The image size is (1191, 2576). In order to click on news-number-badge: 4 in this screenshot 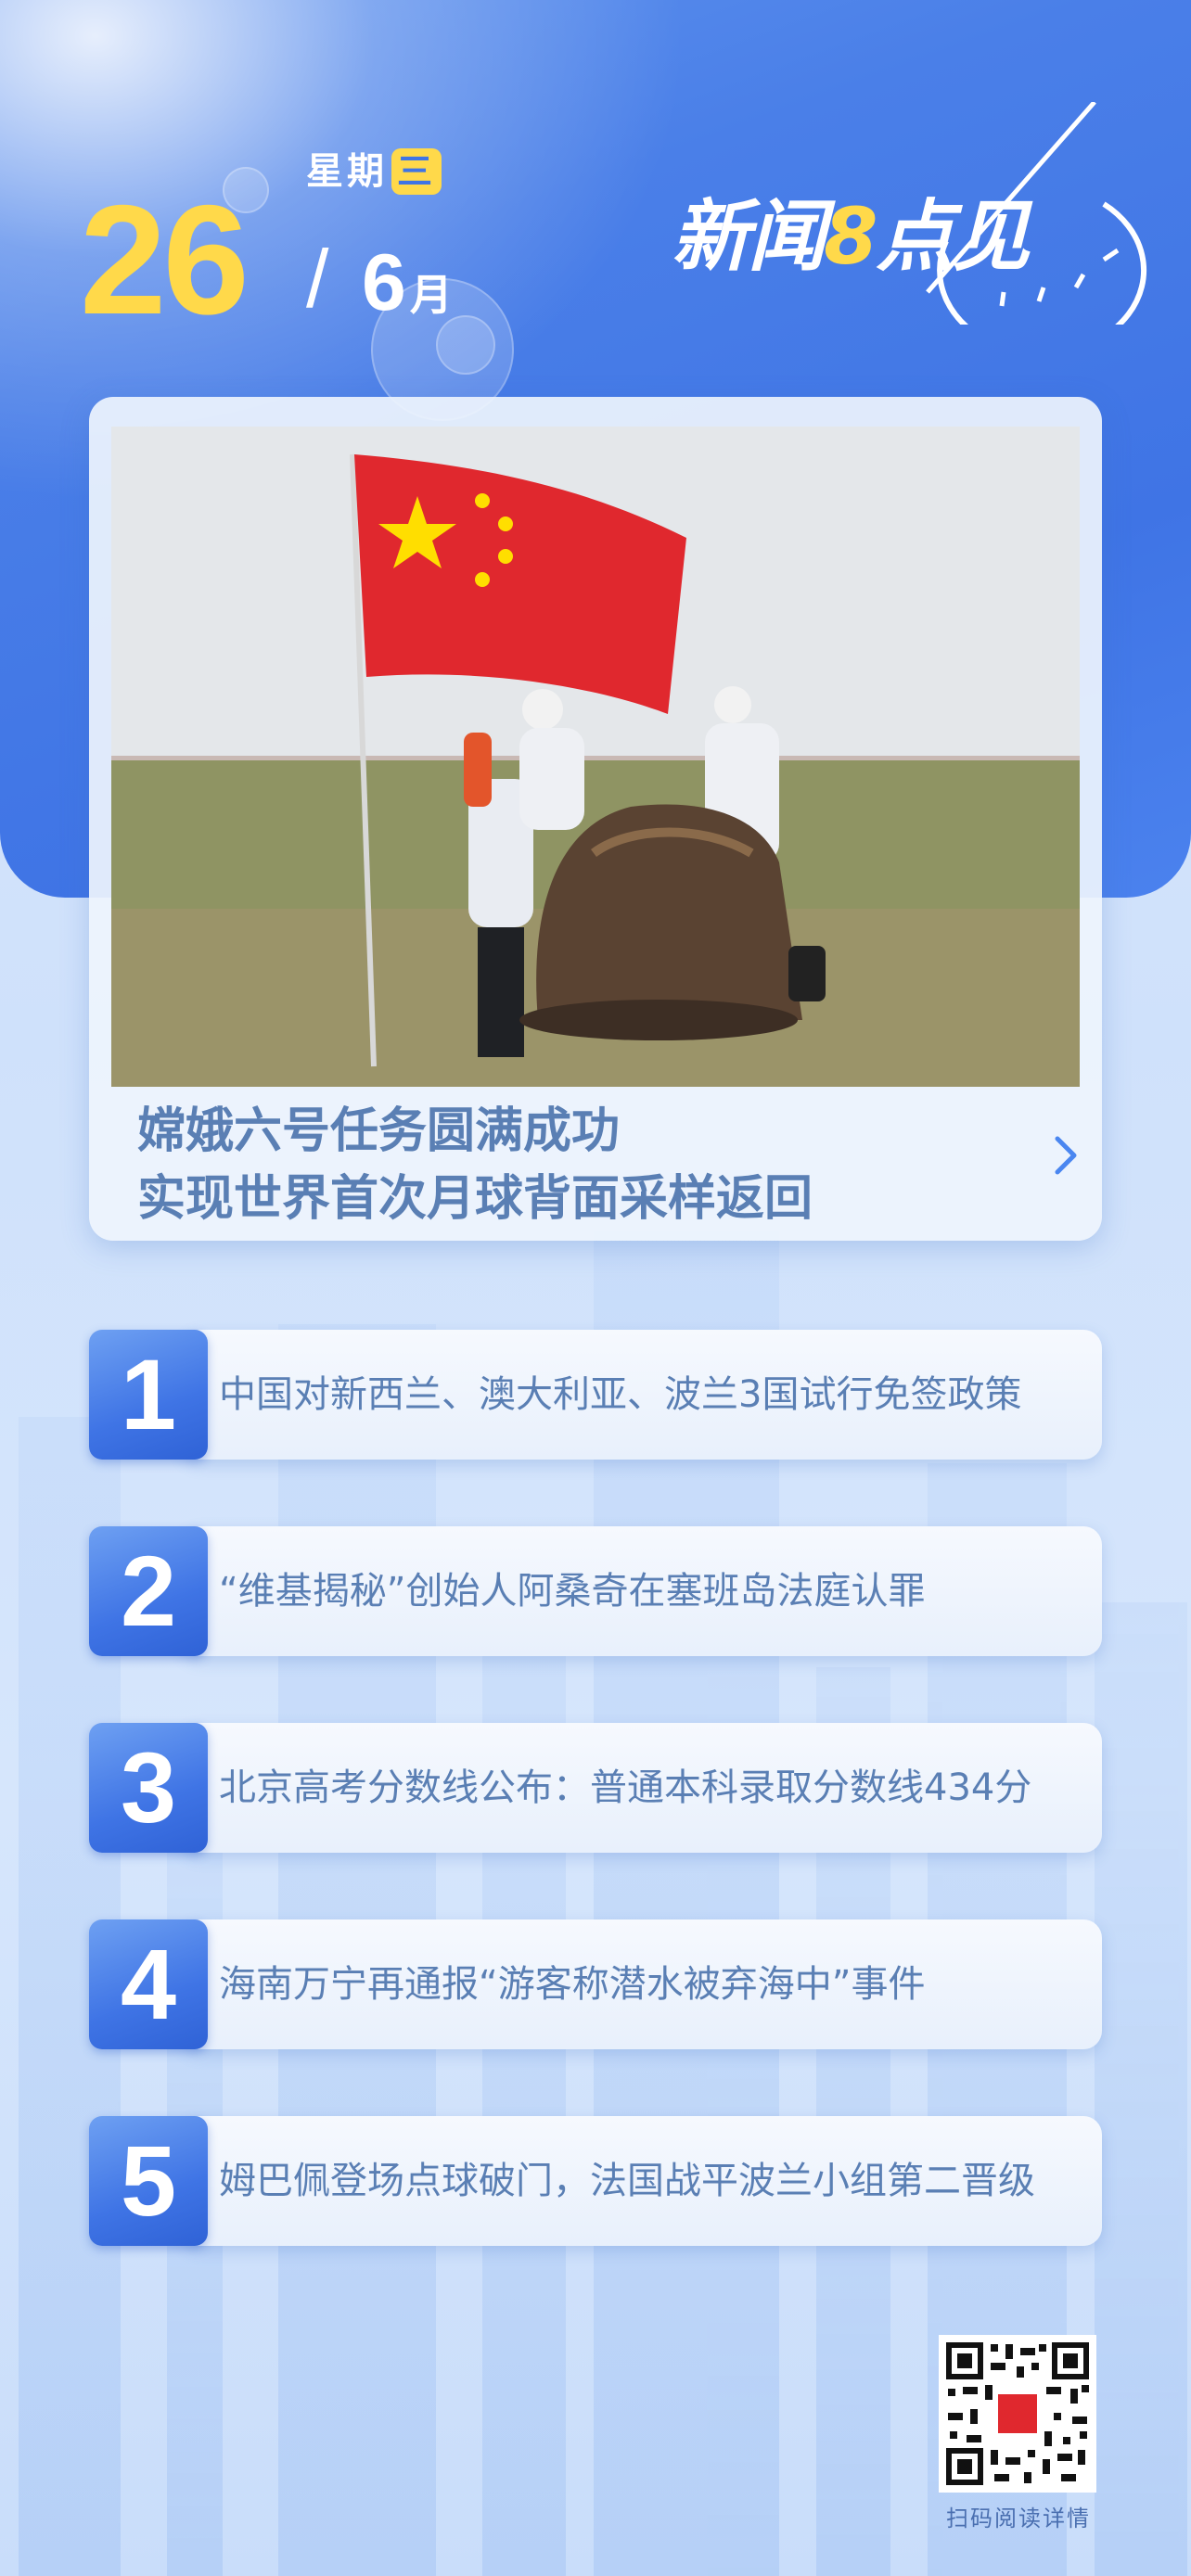, I will do `click(148, 1984)`.